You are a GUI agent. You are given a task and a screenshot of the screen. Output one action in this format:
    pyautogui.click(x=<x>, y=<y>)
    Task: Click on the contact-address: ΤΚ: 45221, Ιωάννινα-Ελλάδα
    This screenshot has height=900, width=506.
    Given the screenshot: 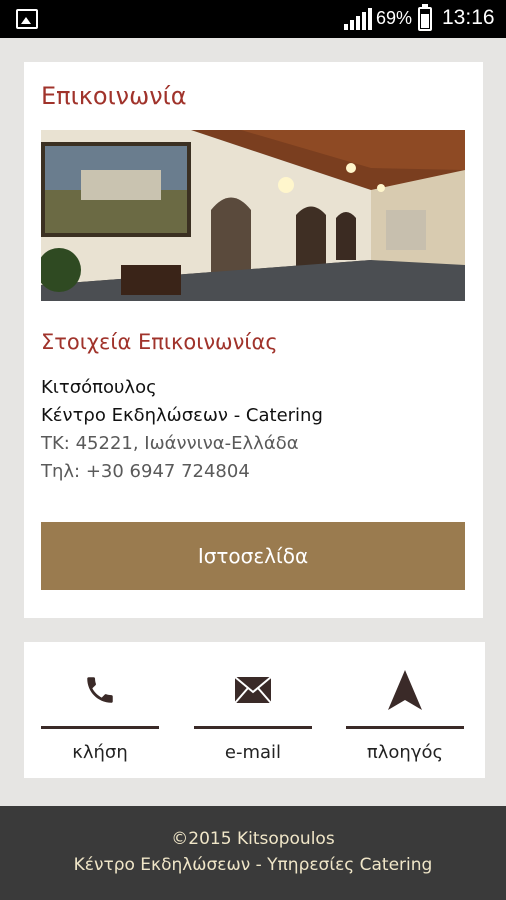 What is the action you would take?
    pyautogui.click(x=170, y=443)
    